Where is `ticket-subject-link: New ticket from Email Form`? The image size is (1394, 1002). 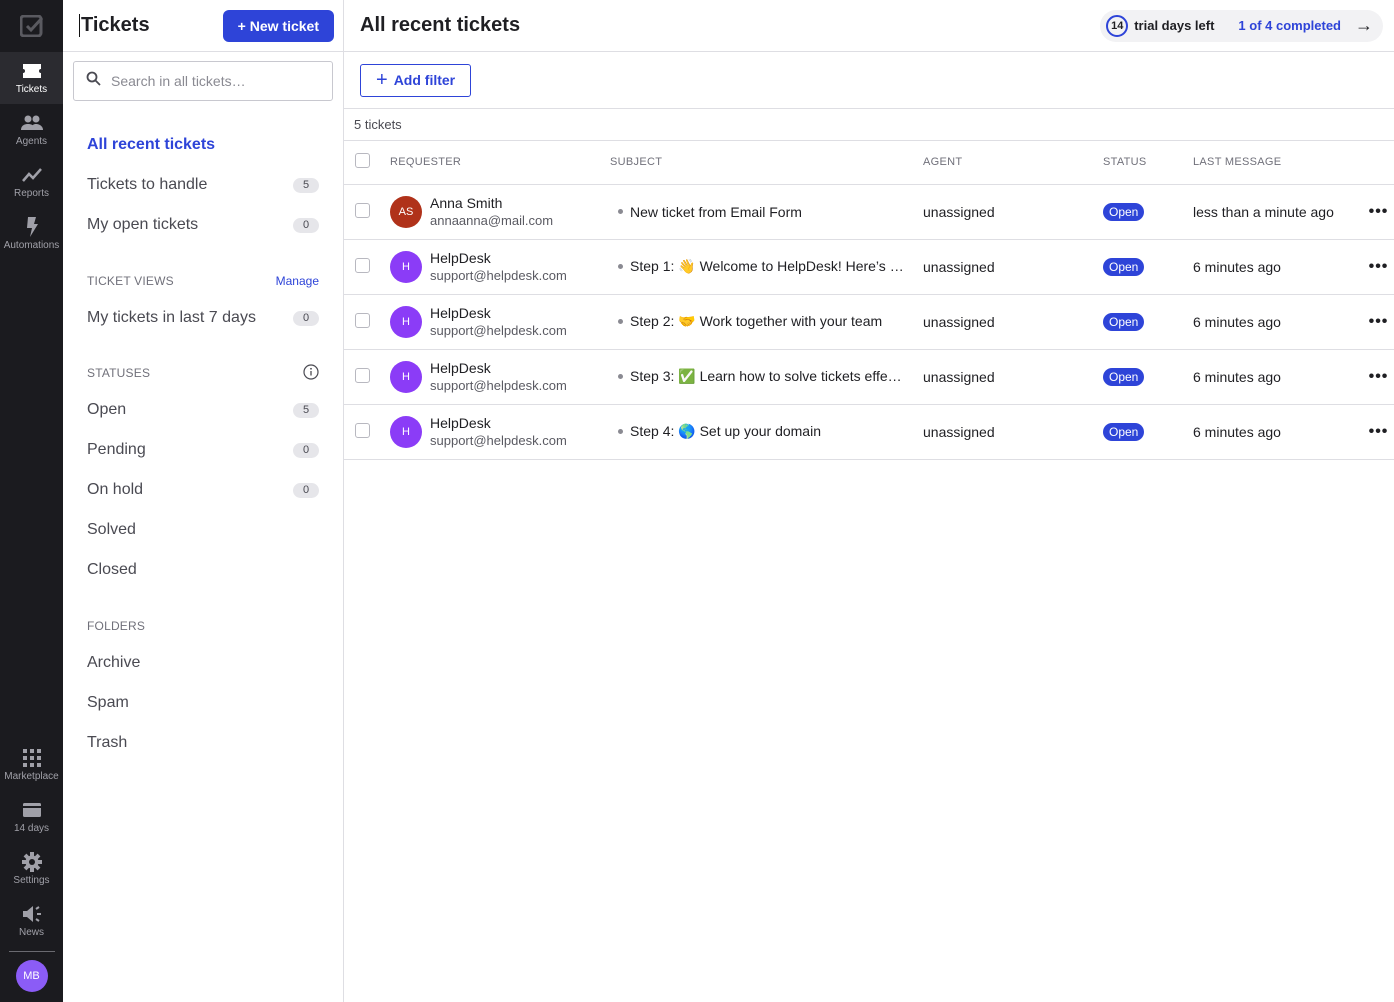 ticket-subject-link: New ticket from Email Form is located at coordinates (766, 212).